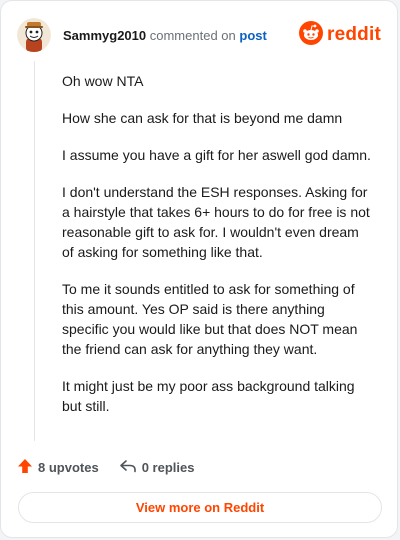  What do you see at coordinates (34, 35) in the screenshot?
I see `avatar` at bounding box center [34, 35].